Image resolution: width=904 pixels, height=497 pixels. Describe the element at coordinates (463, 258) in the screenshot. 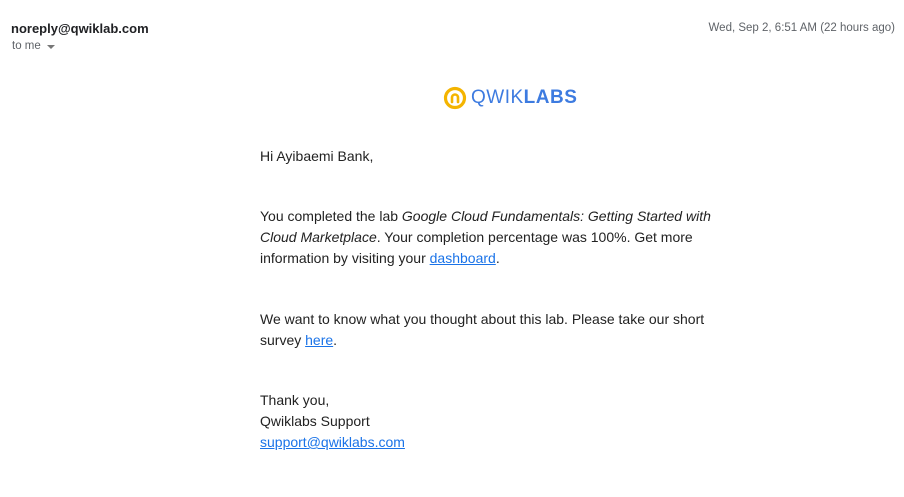

I see `dashboard-link: dashboard` at that location.